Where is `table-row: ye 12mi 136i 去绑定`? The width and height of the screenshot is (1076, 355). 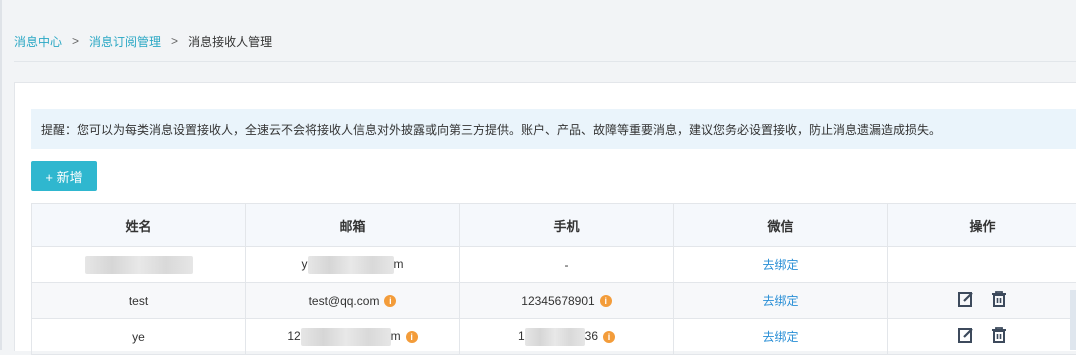 table-row: ye 12mi 136i 去绑定 is located at coordinates (554, 337).